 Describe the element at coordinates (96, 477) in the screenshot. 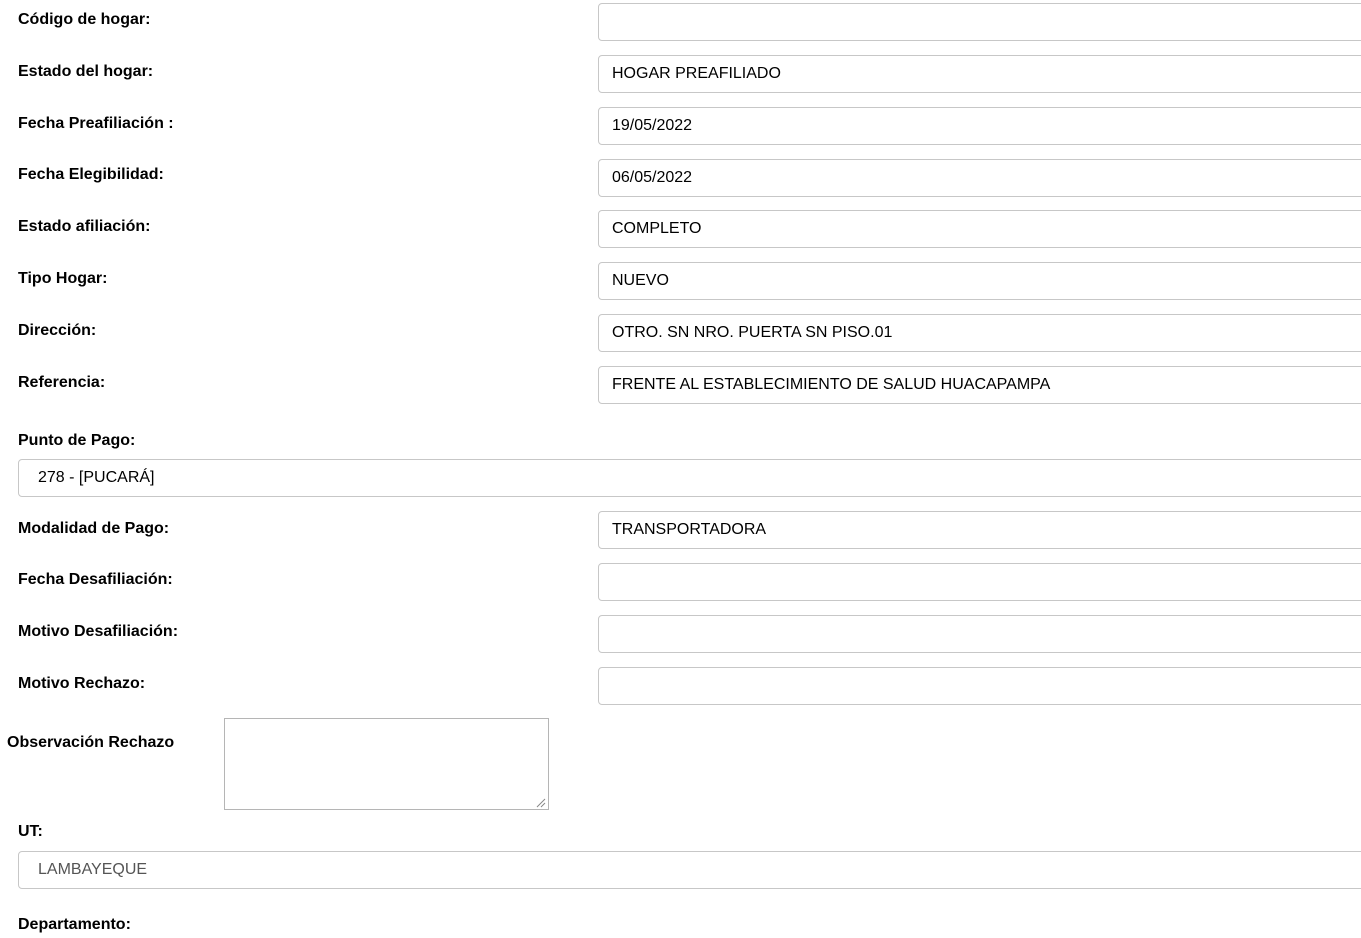

I see `punto-pago-selected: 278 - [PUCARÁ]` at that location.